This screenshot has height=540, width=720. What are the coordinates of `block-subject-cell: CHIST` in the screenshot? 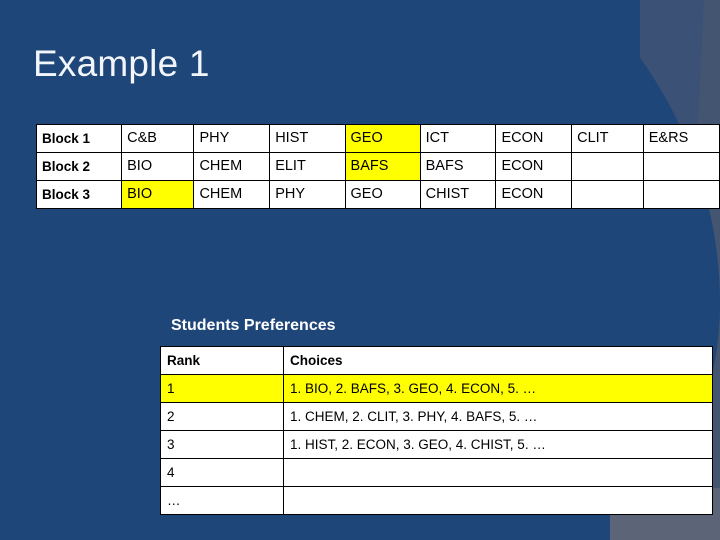 It's located at (458, 194).